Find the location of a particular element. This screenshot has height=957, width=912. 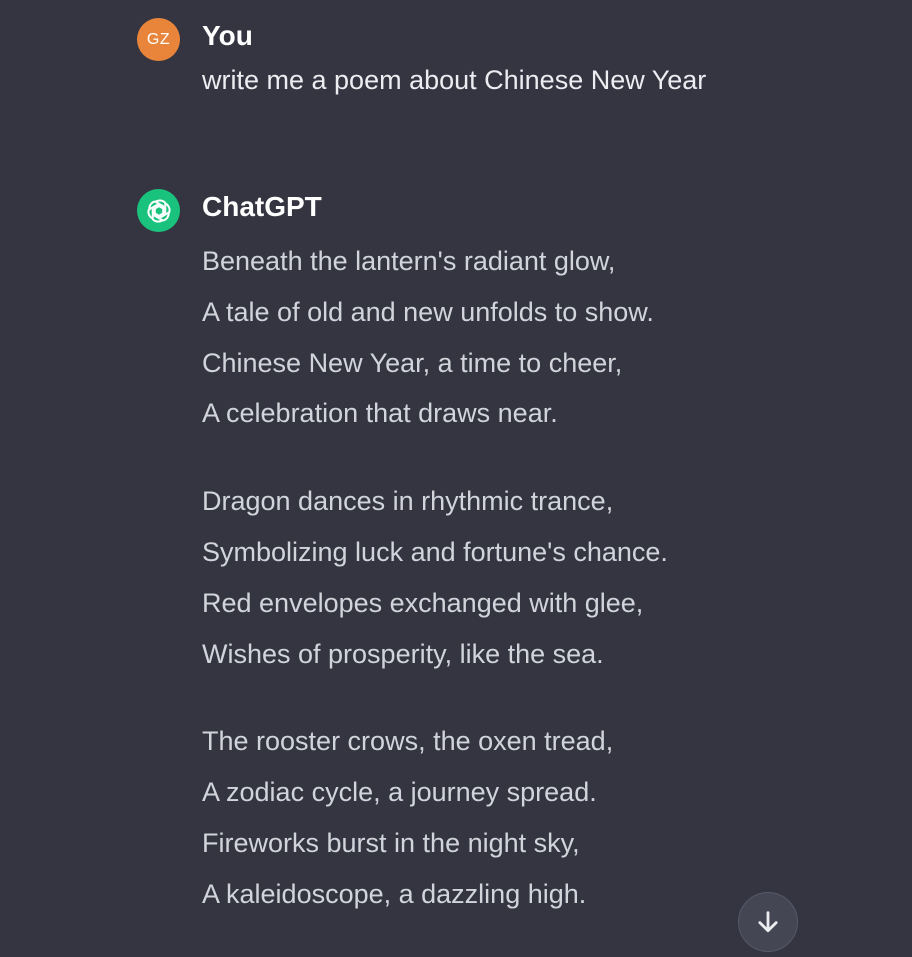

poem-line: Chinese New Year, a time to cheer, is located at coordinates (412, 362).